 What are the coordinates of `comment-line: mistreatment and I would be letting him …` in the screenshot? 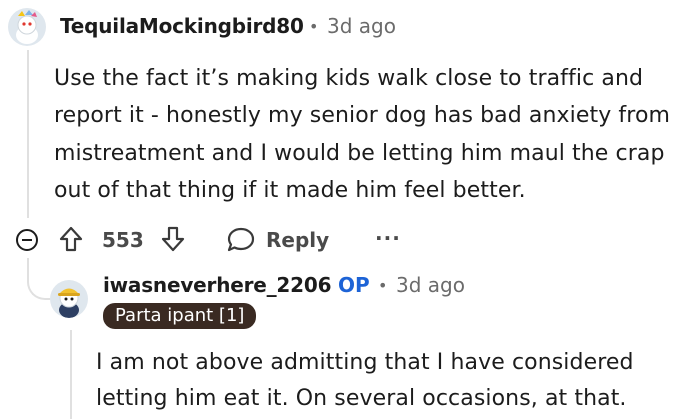 It's located at (359, 153).